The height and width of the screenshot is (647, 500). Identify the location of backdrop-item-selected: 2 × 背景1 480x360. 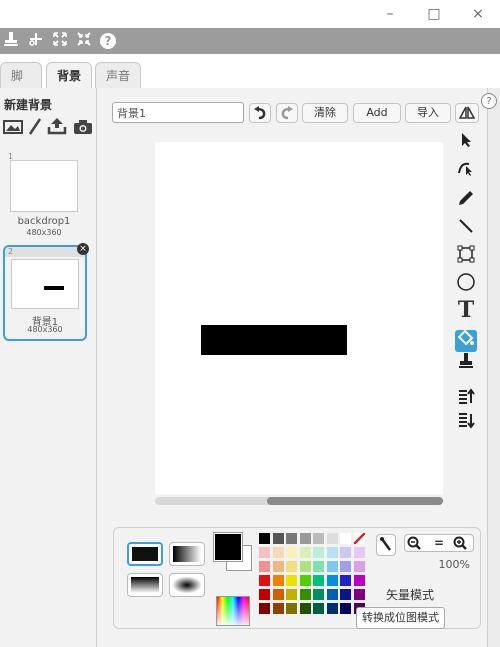
(46, 292).